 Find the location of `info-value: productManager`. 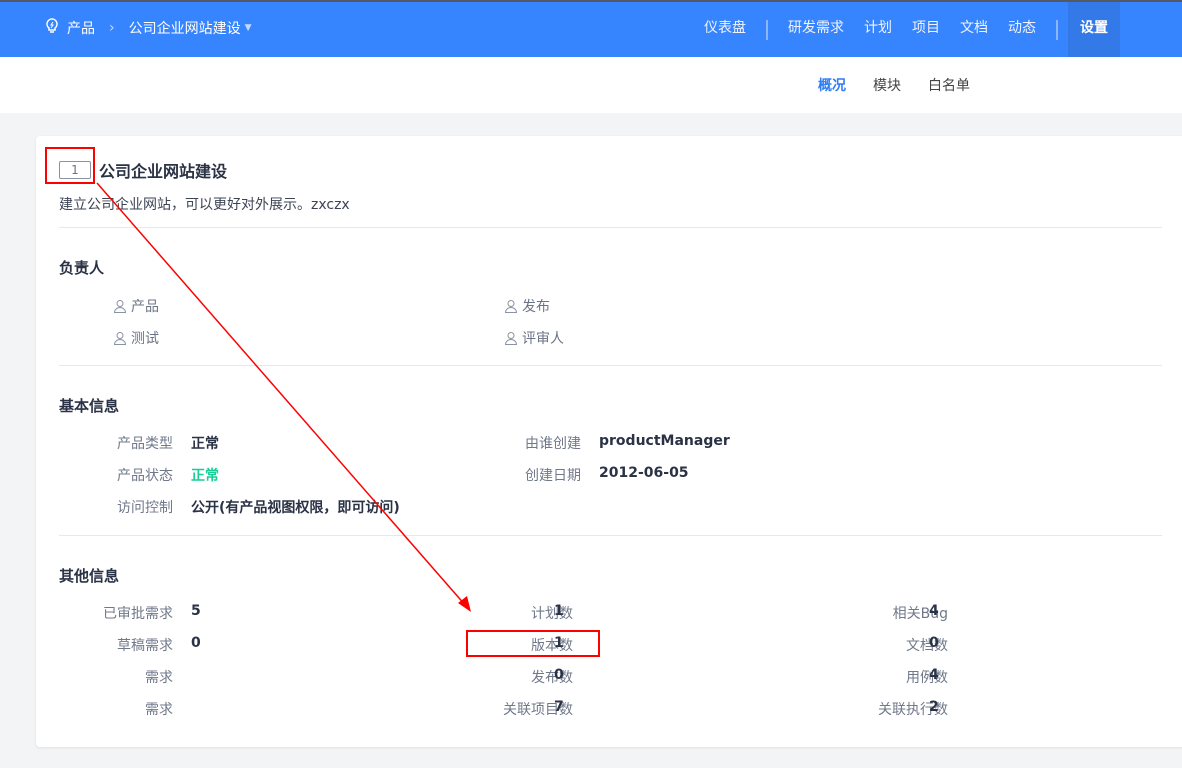

info-value: productManager is located at coordinates (664, 441).